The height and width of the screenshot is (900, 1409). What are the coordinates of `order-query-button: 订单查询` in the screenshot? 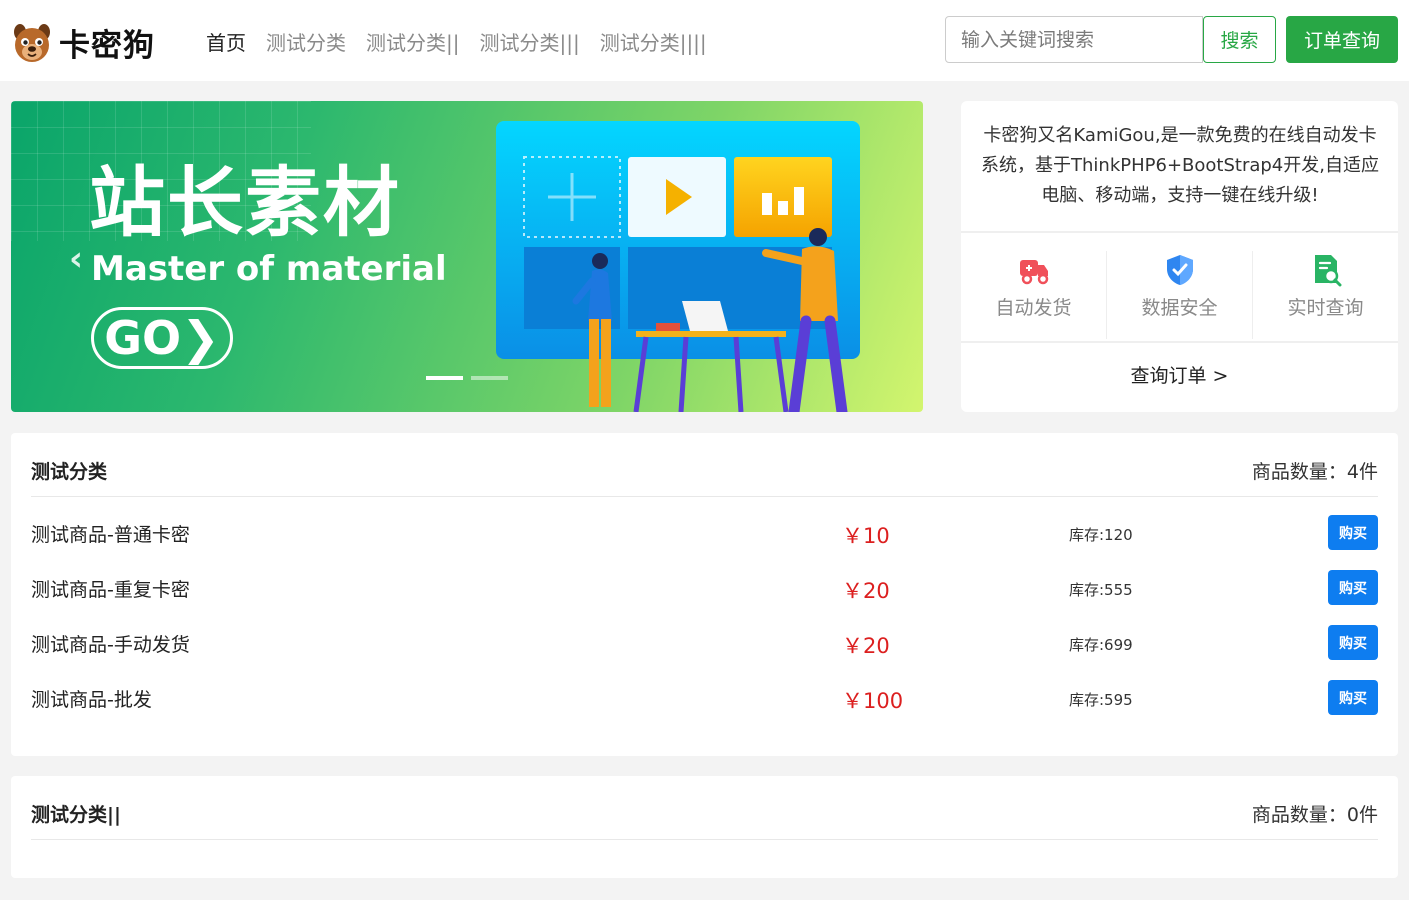 It's located at (1342, 39).